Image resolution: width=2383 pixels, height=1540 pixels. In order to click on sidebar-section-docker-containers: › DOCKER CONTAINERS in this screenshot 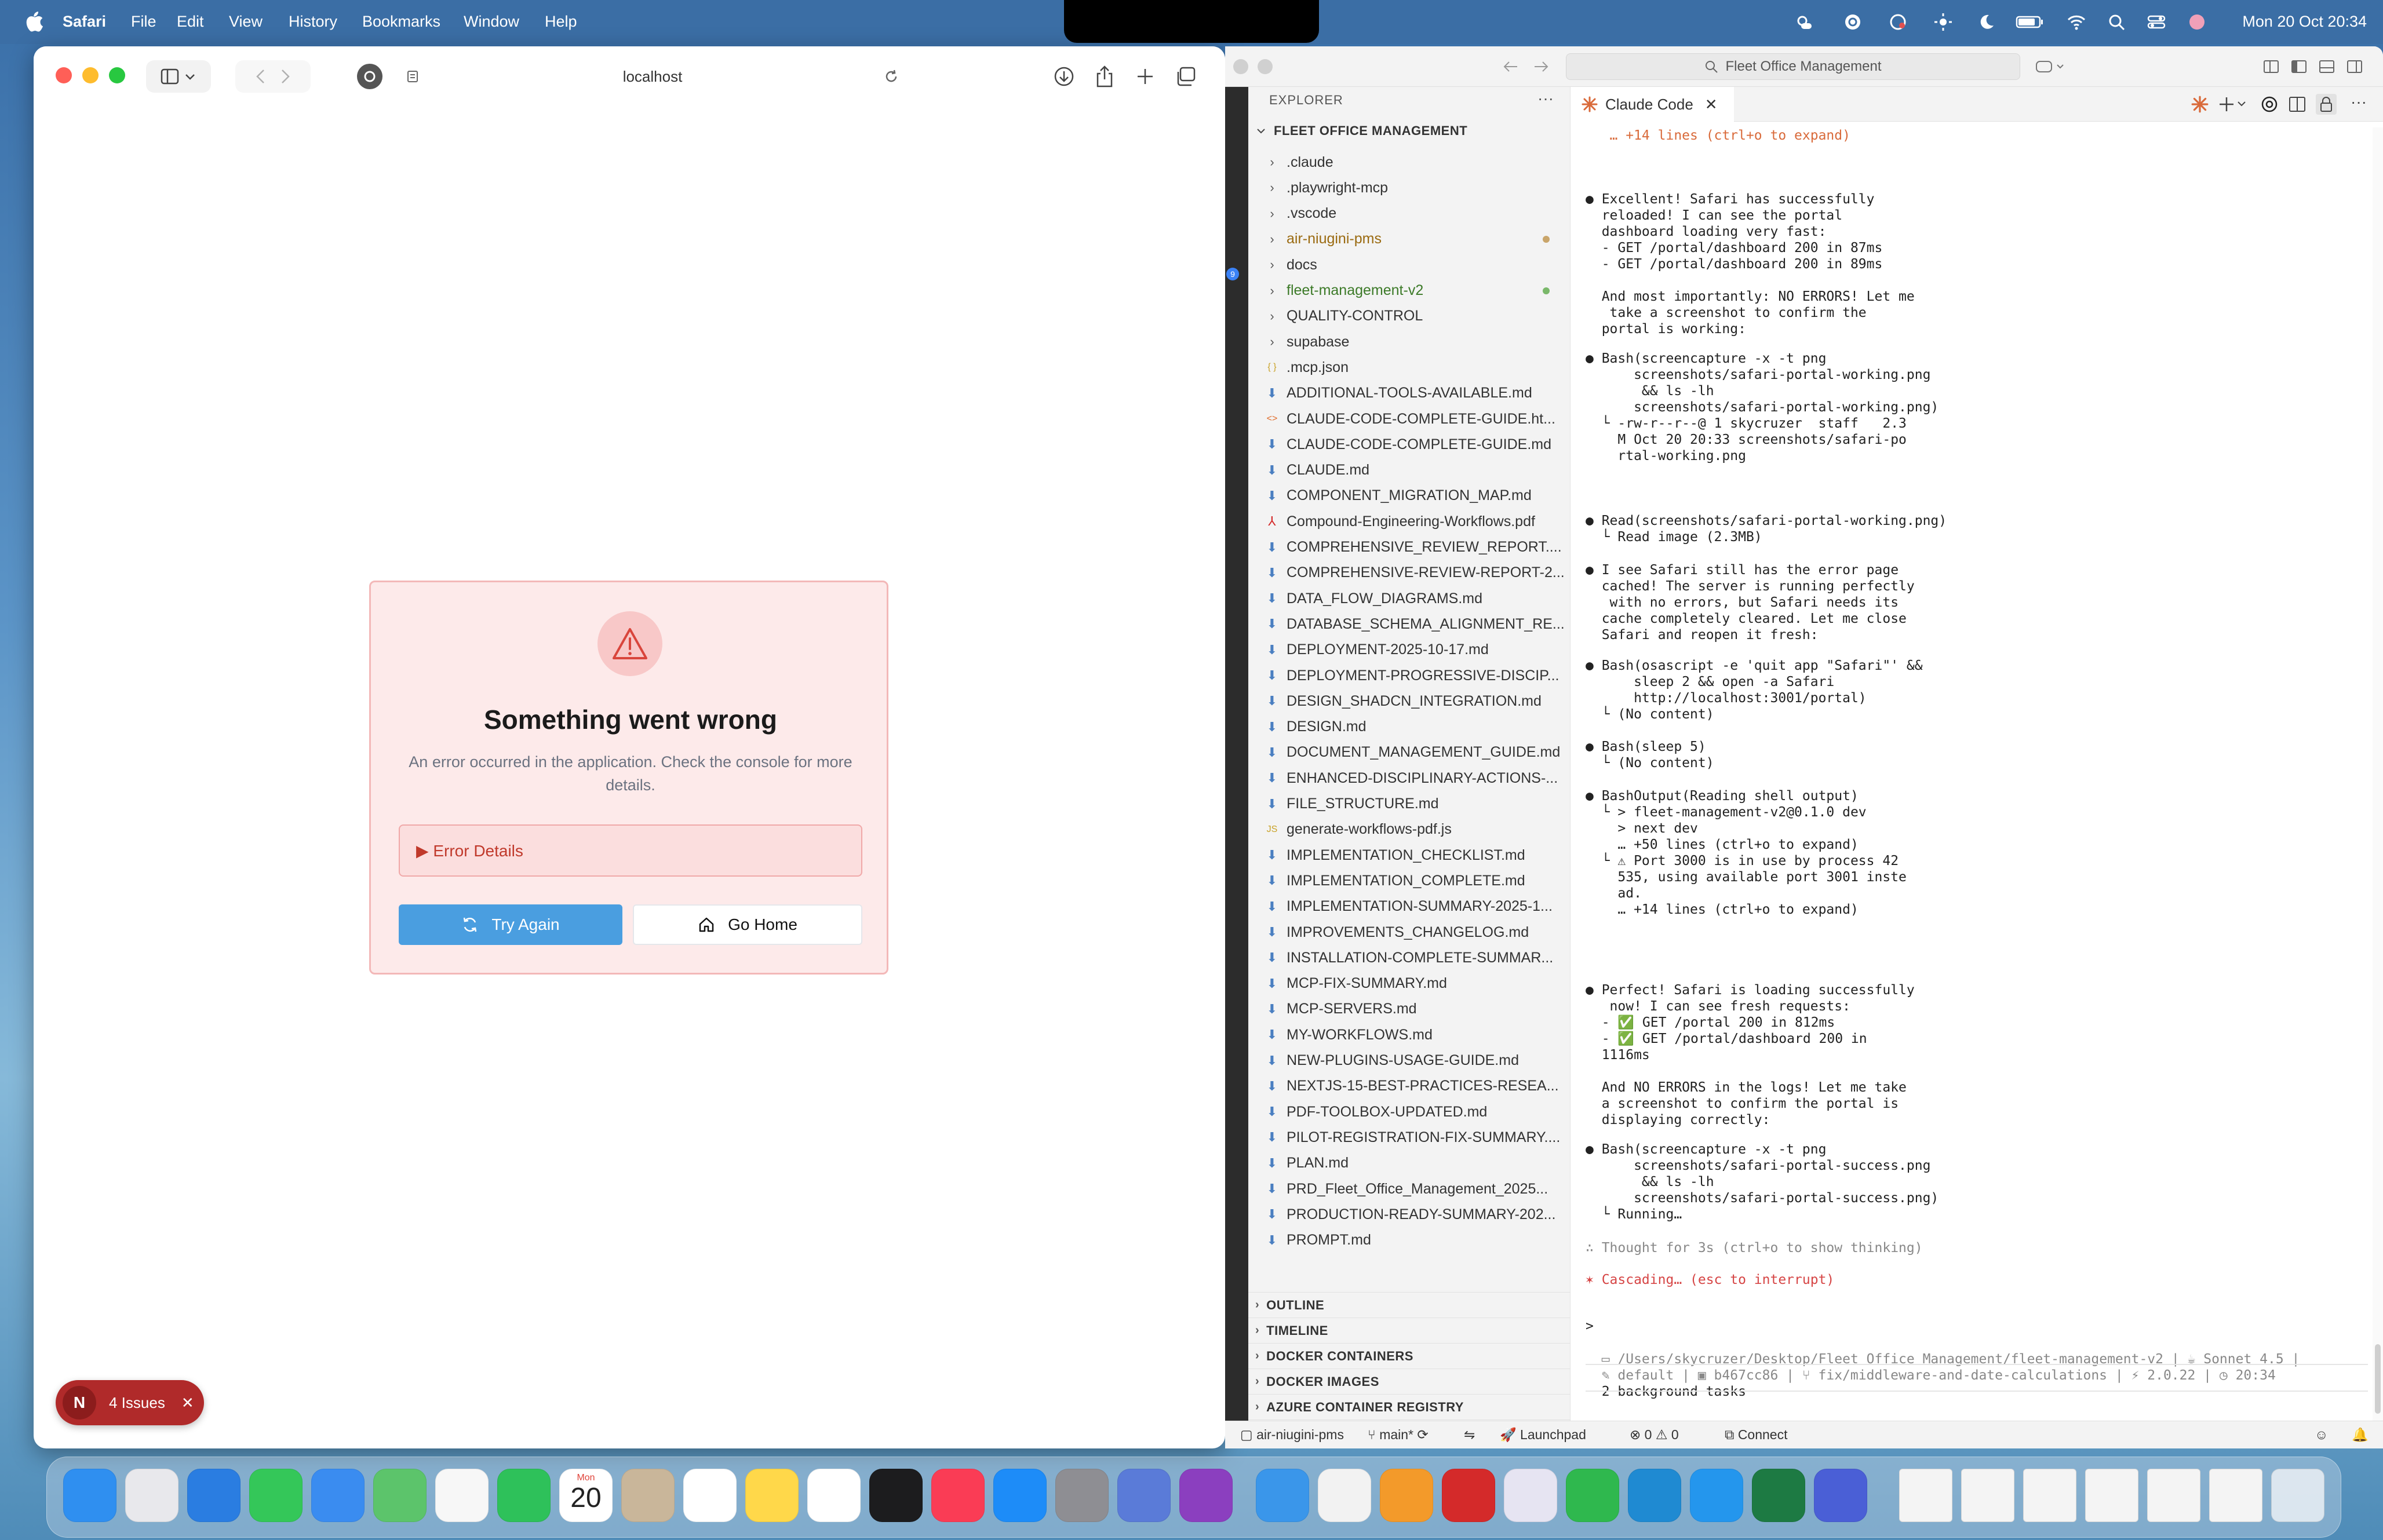, I will do `click(1410, 1356)`.